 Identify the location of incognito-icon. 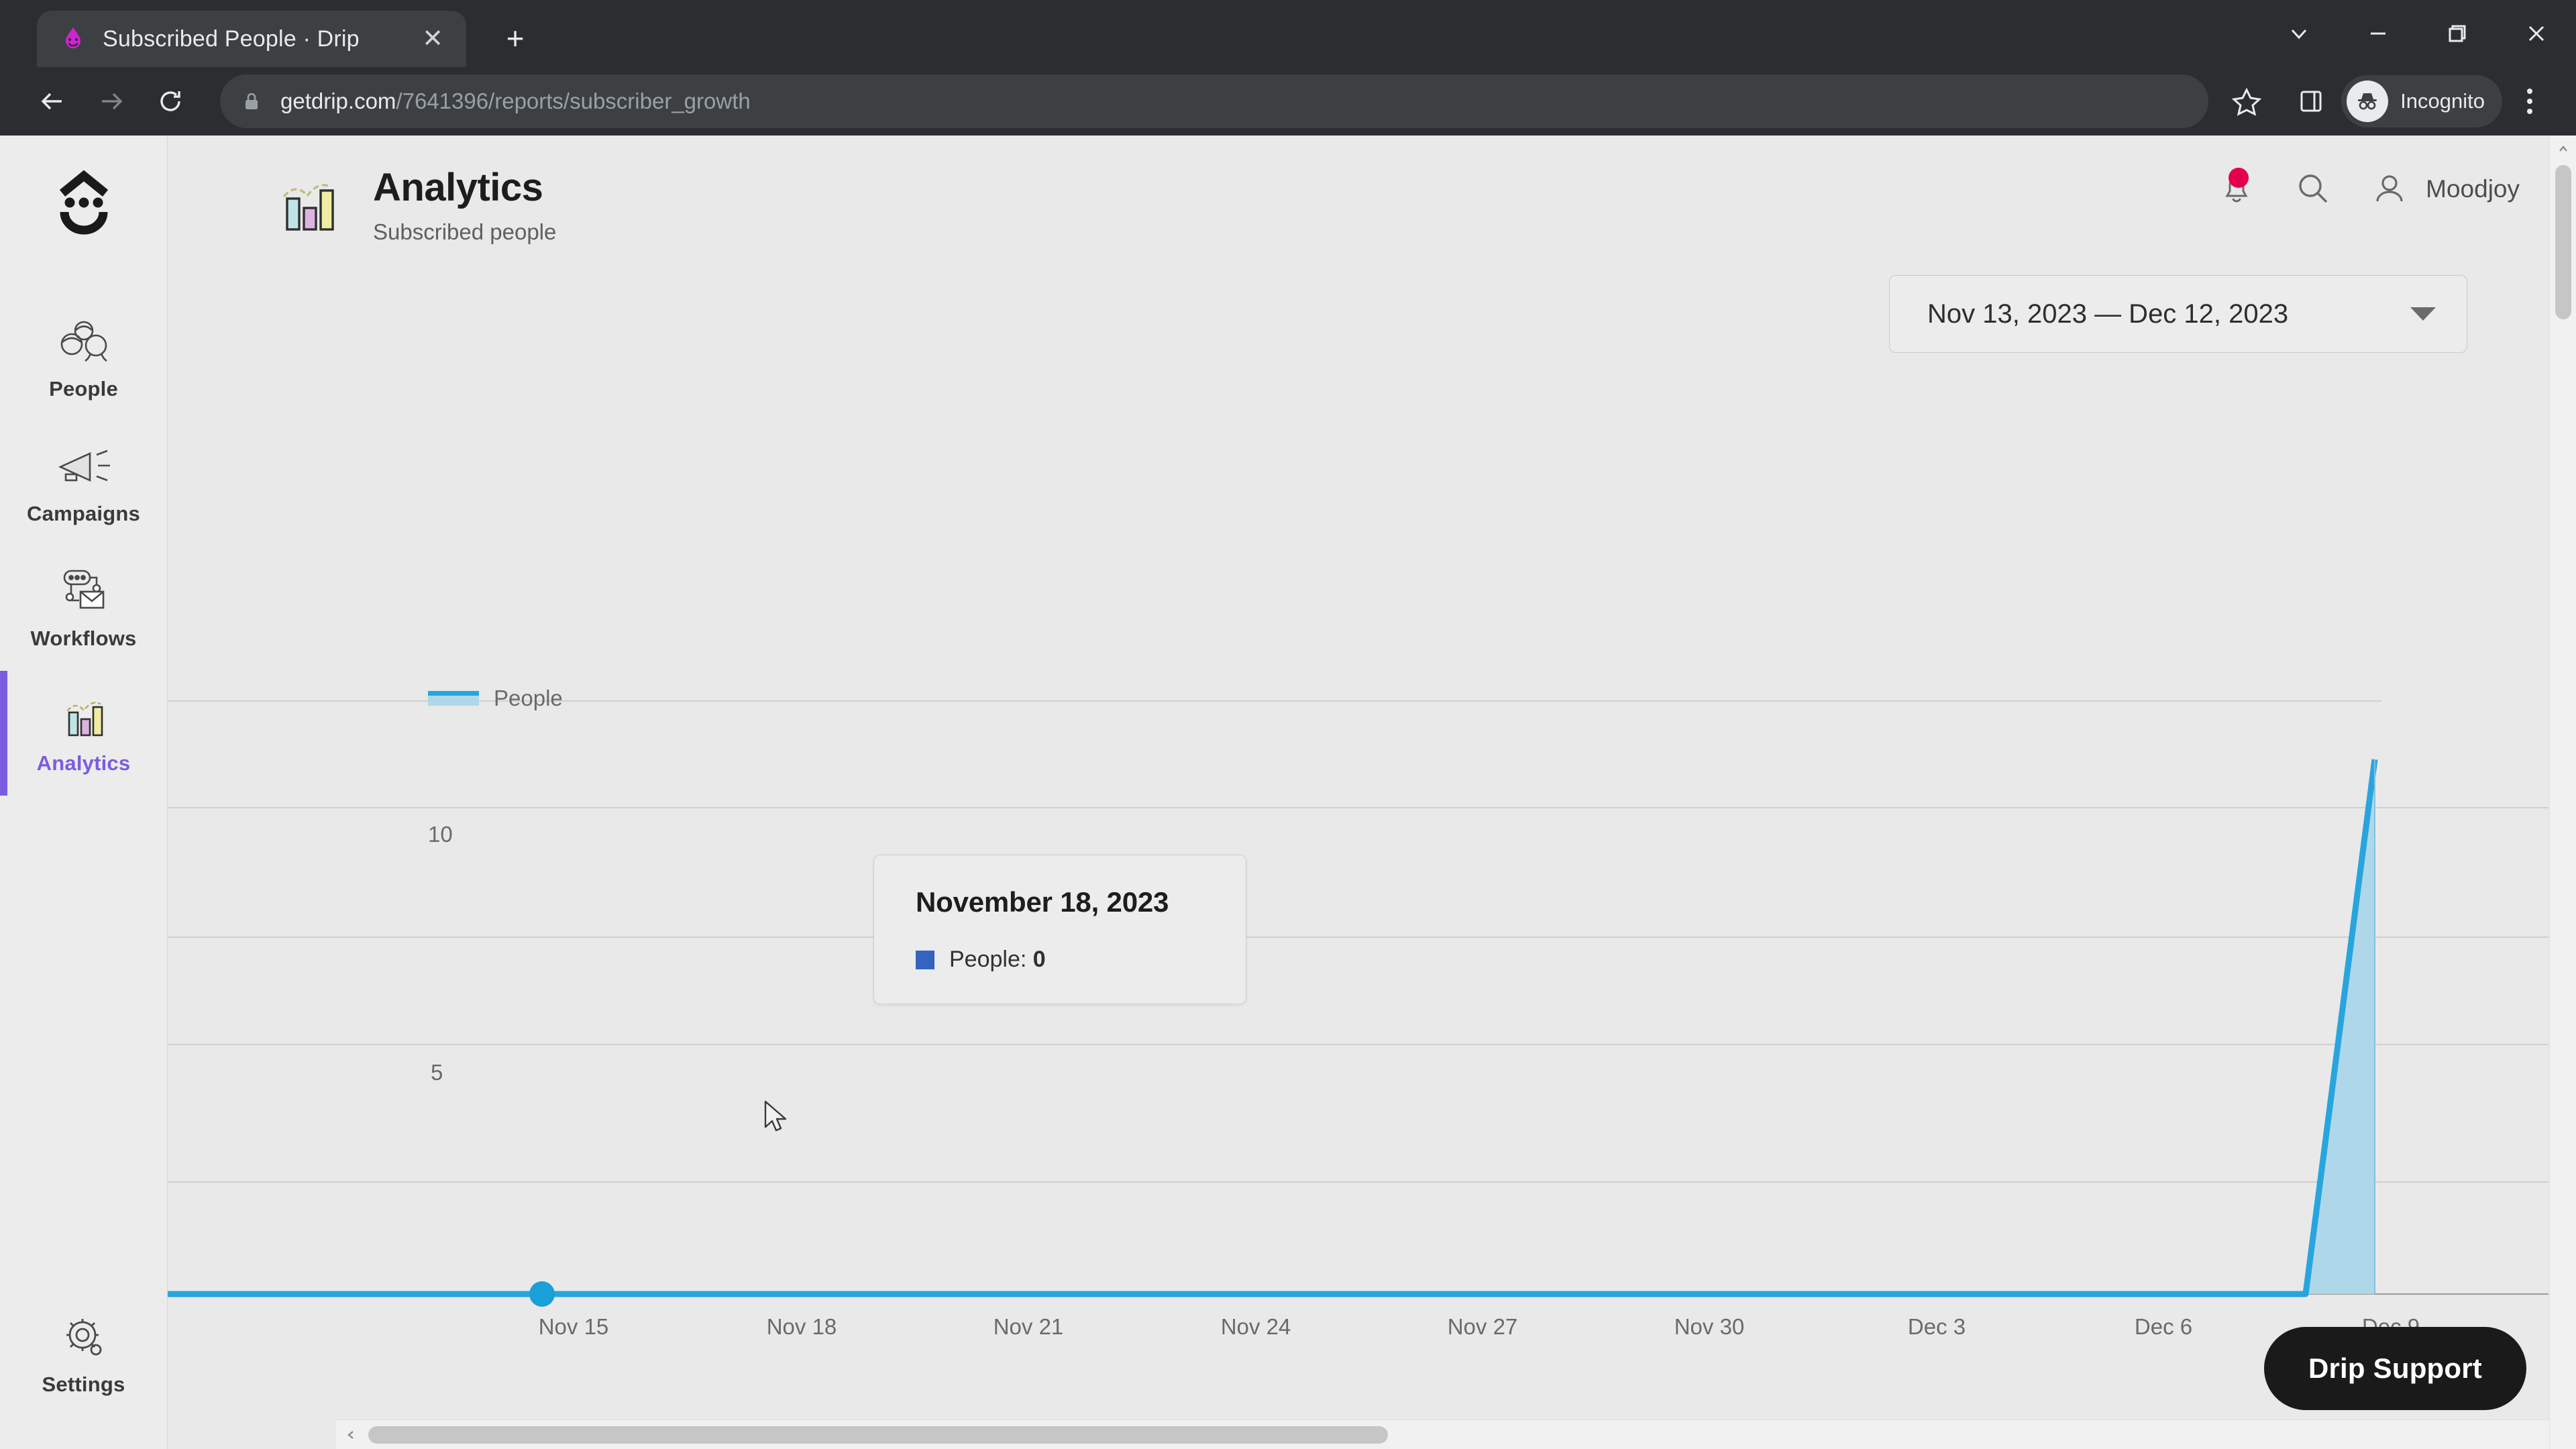
(2368, 101).